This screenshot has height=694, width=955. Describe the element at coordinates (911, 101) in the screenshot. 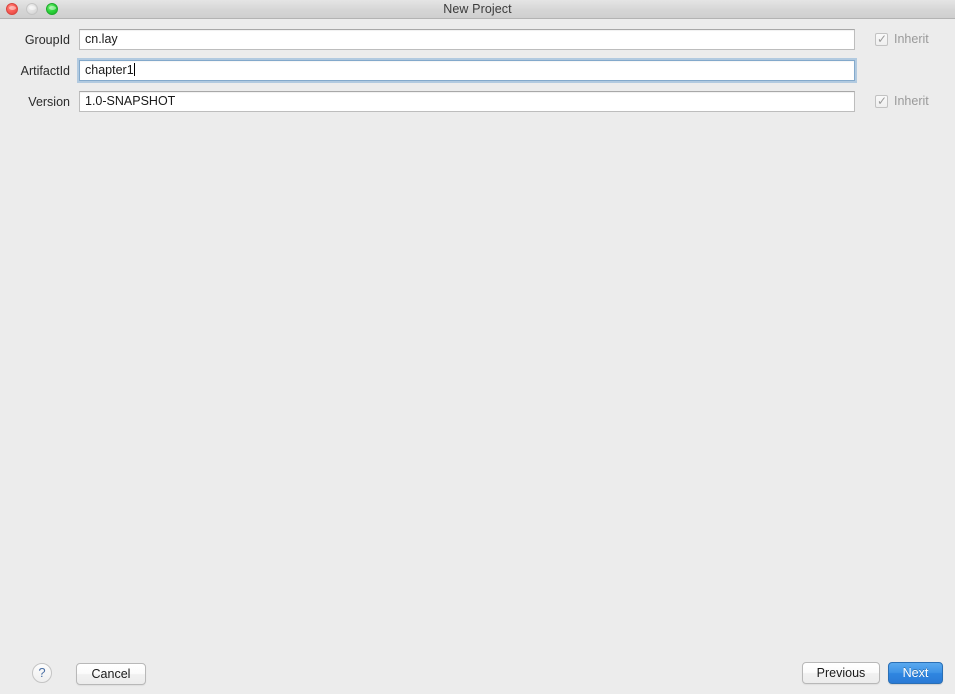

I see `version-inherit-label: Inherit` at that location.